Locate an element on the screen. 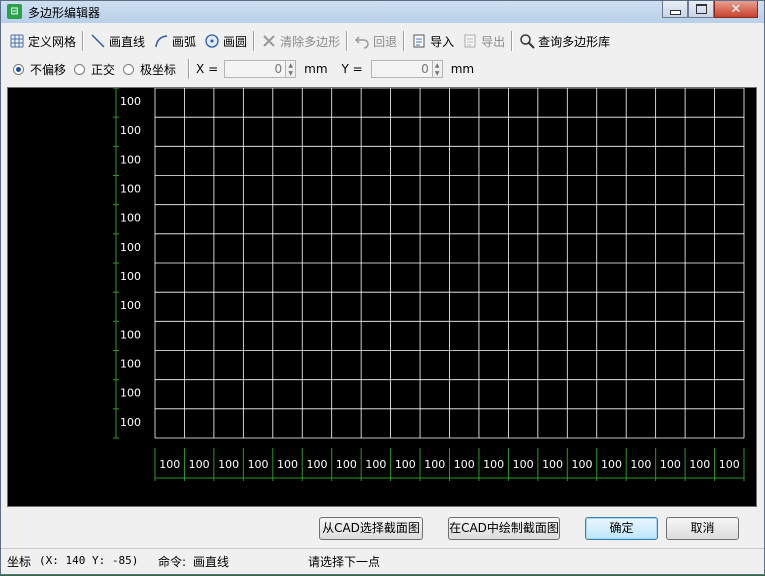  dialog-button-bar: 从CAD选择截面图 在CAD中绘制截面图 确定 取消 is located at coordinates (382, 529).